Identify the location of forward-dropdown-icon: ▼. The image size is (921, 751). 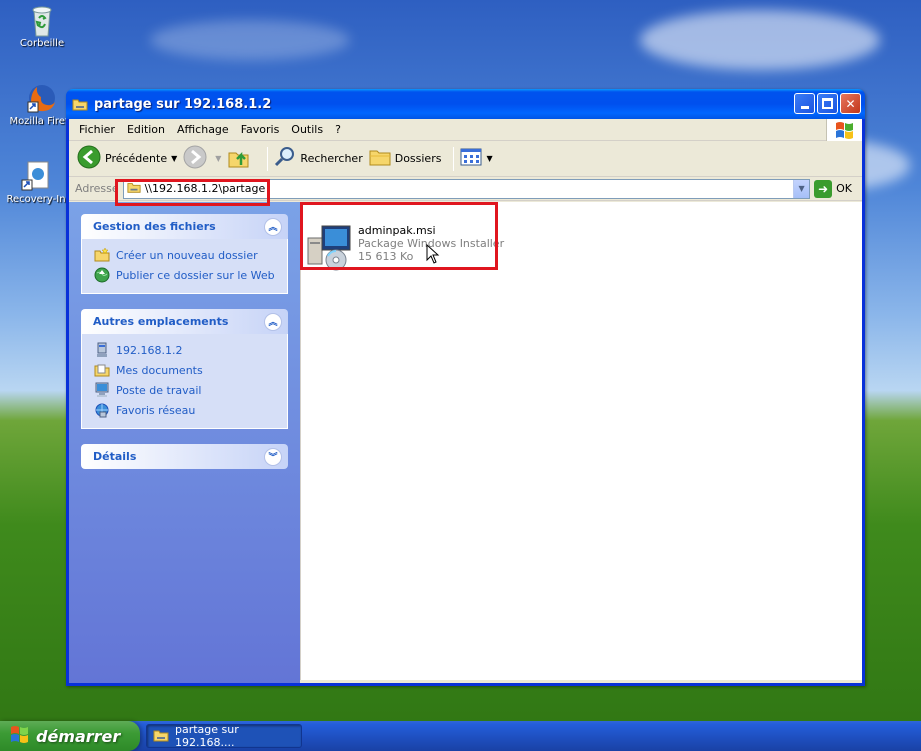
(218, 158).